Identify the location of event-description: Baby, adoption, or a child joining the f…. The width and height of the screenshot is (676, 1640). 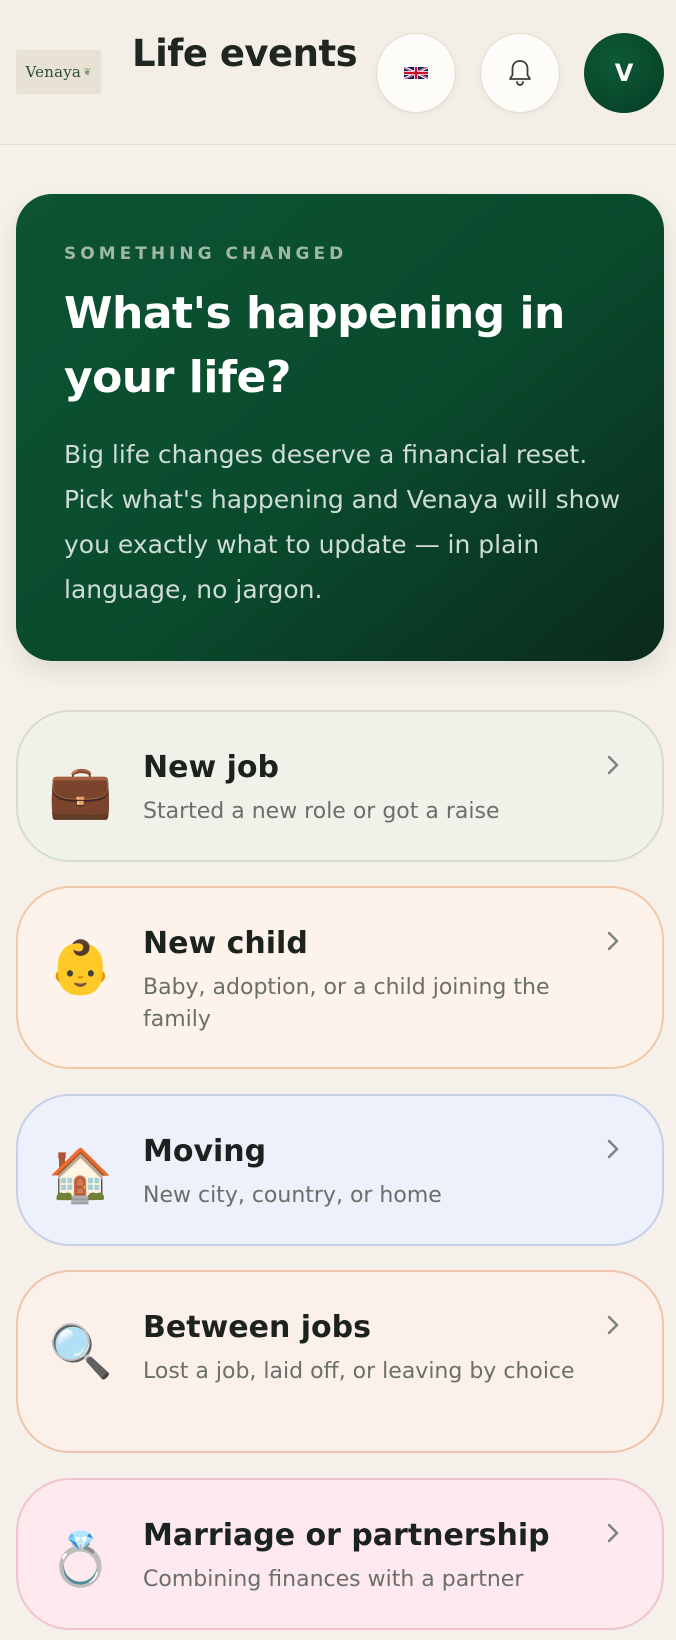
(346, 1003).